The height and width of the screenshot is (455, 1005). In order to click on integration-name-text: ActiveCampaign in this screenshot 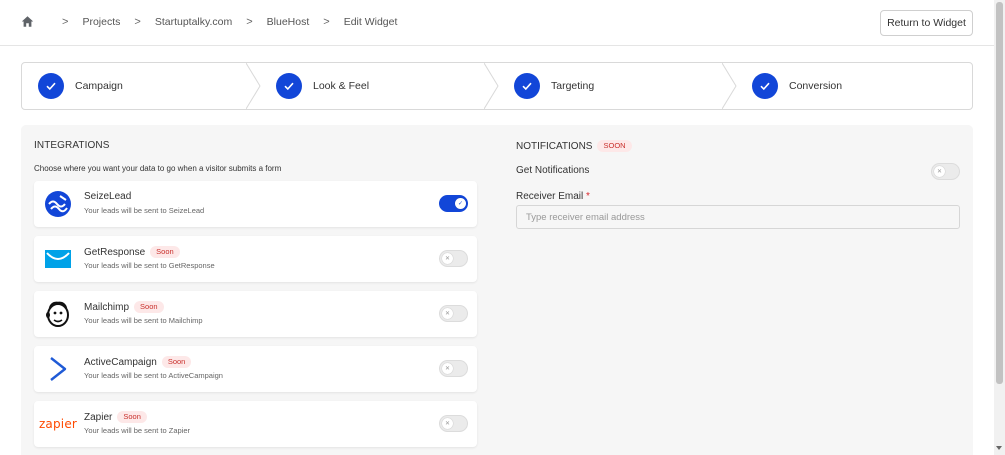, I will do `click(120, 362)`.